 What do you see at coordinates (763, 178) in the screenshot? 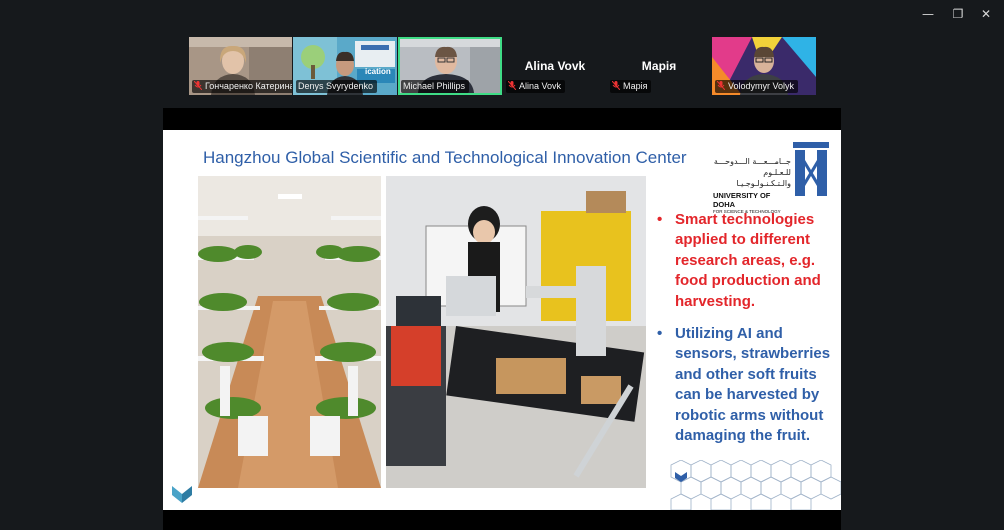
I see `university-name-arabic-sub: للـعـلـوم والـتـكـنـولـوجـيـا` at bounding box center [763, 178].